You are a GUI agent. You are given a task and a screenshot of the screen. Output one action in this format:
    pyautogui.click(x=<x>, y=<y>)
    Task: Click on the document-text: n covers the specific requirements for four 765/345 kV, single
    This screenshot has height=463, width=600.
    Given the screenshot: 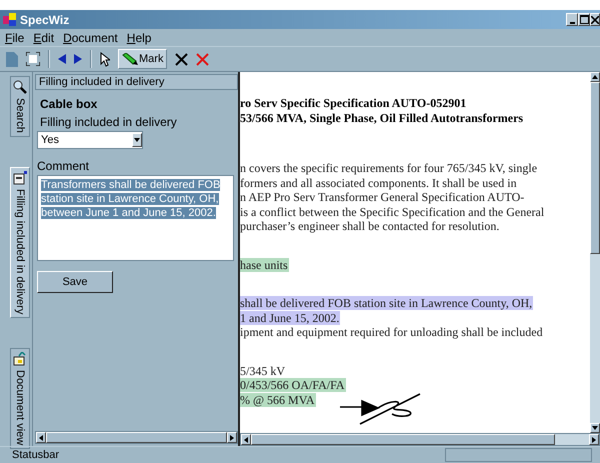 What is the action you would take?
    pyautogui.click(x=389, y=168)
    